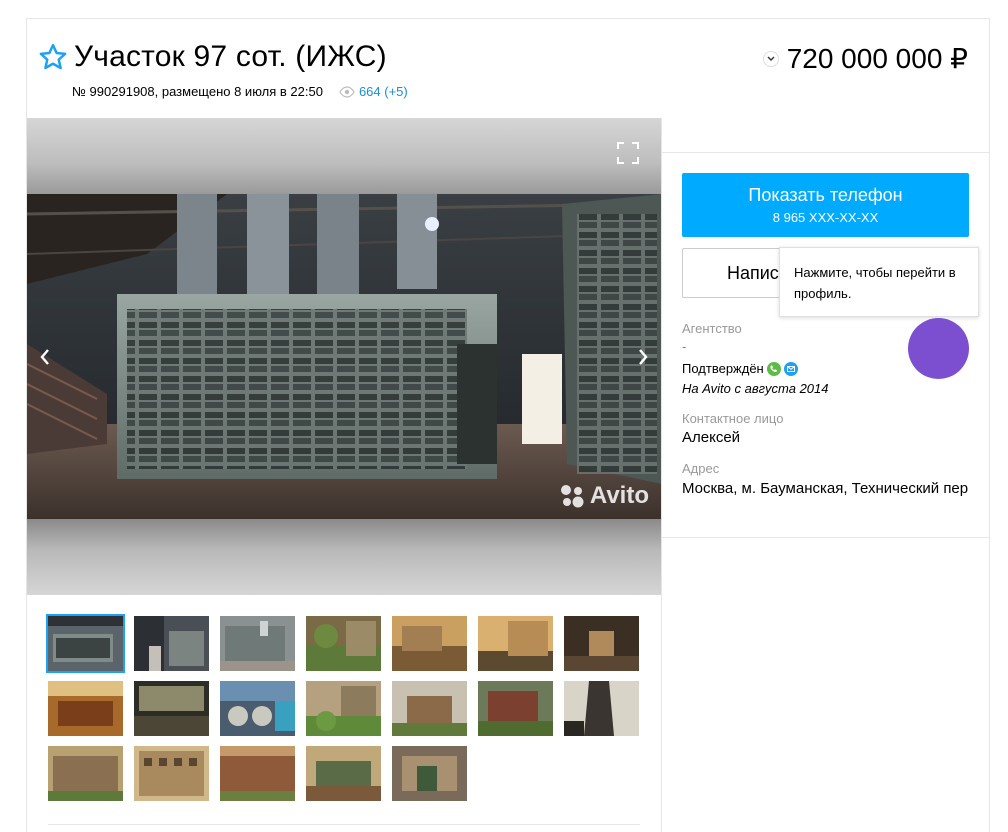 The width and height of the screenshot is (1008, 832). What do you see at coordinates (347, 91) in the screenshot?
I see `eye-icon` at bounding box center [347, 91].